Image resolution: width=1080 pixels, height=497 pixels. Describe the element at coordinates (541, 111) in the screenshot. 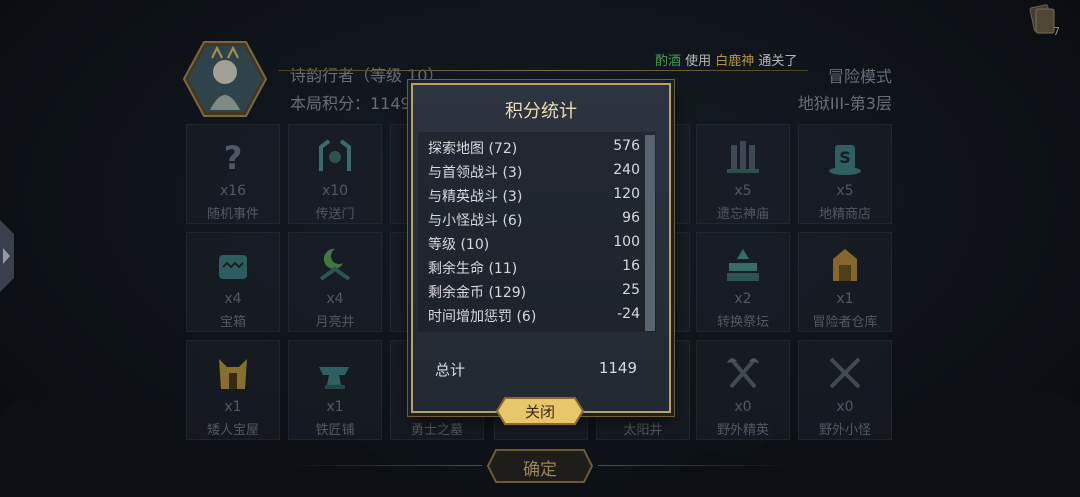

I see `modal-title: 积分统计` at that location.